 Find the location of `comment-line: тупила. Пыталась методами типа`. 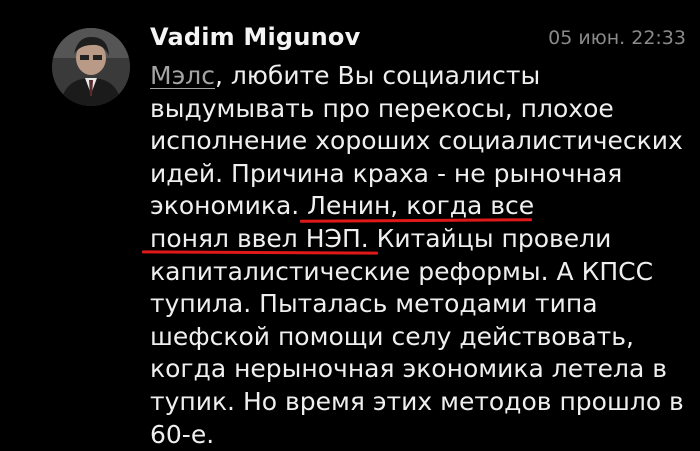

comment-line: тупила. Пыталась методами типа is located at coordinates (374, 304).